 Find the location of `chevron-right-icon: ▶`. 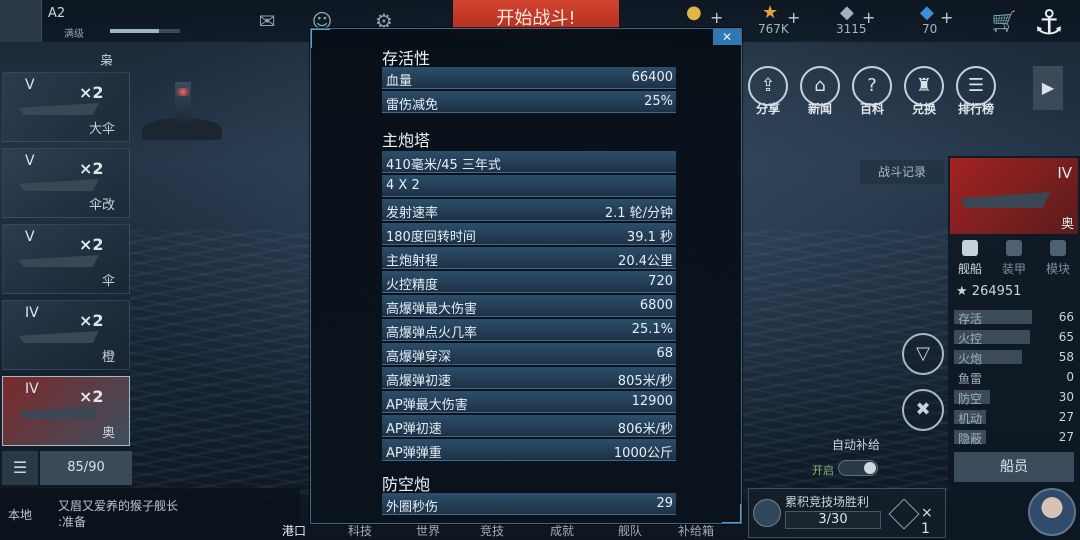

chevron-right-icon: ▶ is located at coordinates (1048, 88).